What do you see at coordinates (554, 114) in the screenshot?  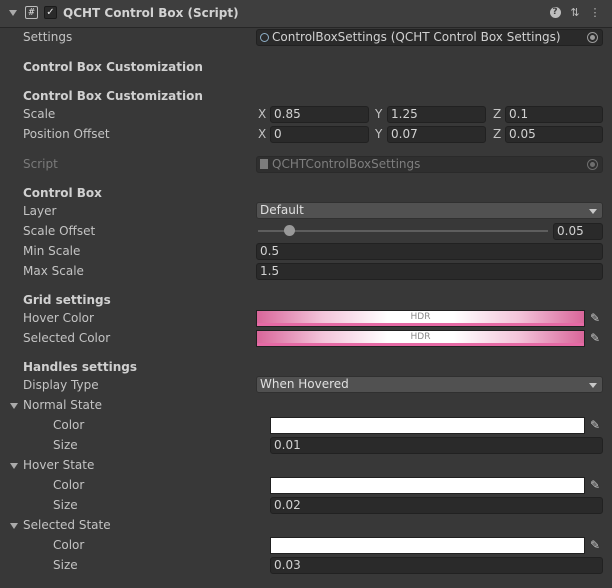 I see `scale-z-field: 0.1` at bounding box center [554, 114].